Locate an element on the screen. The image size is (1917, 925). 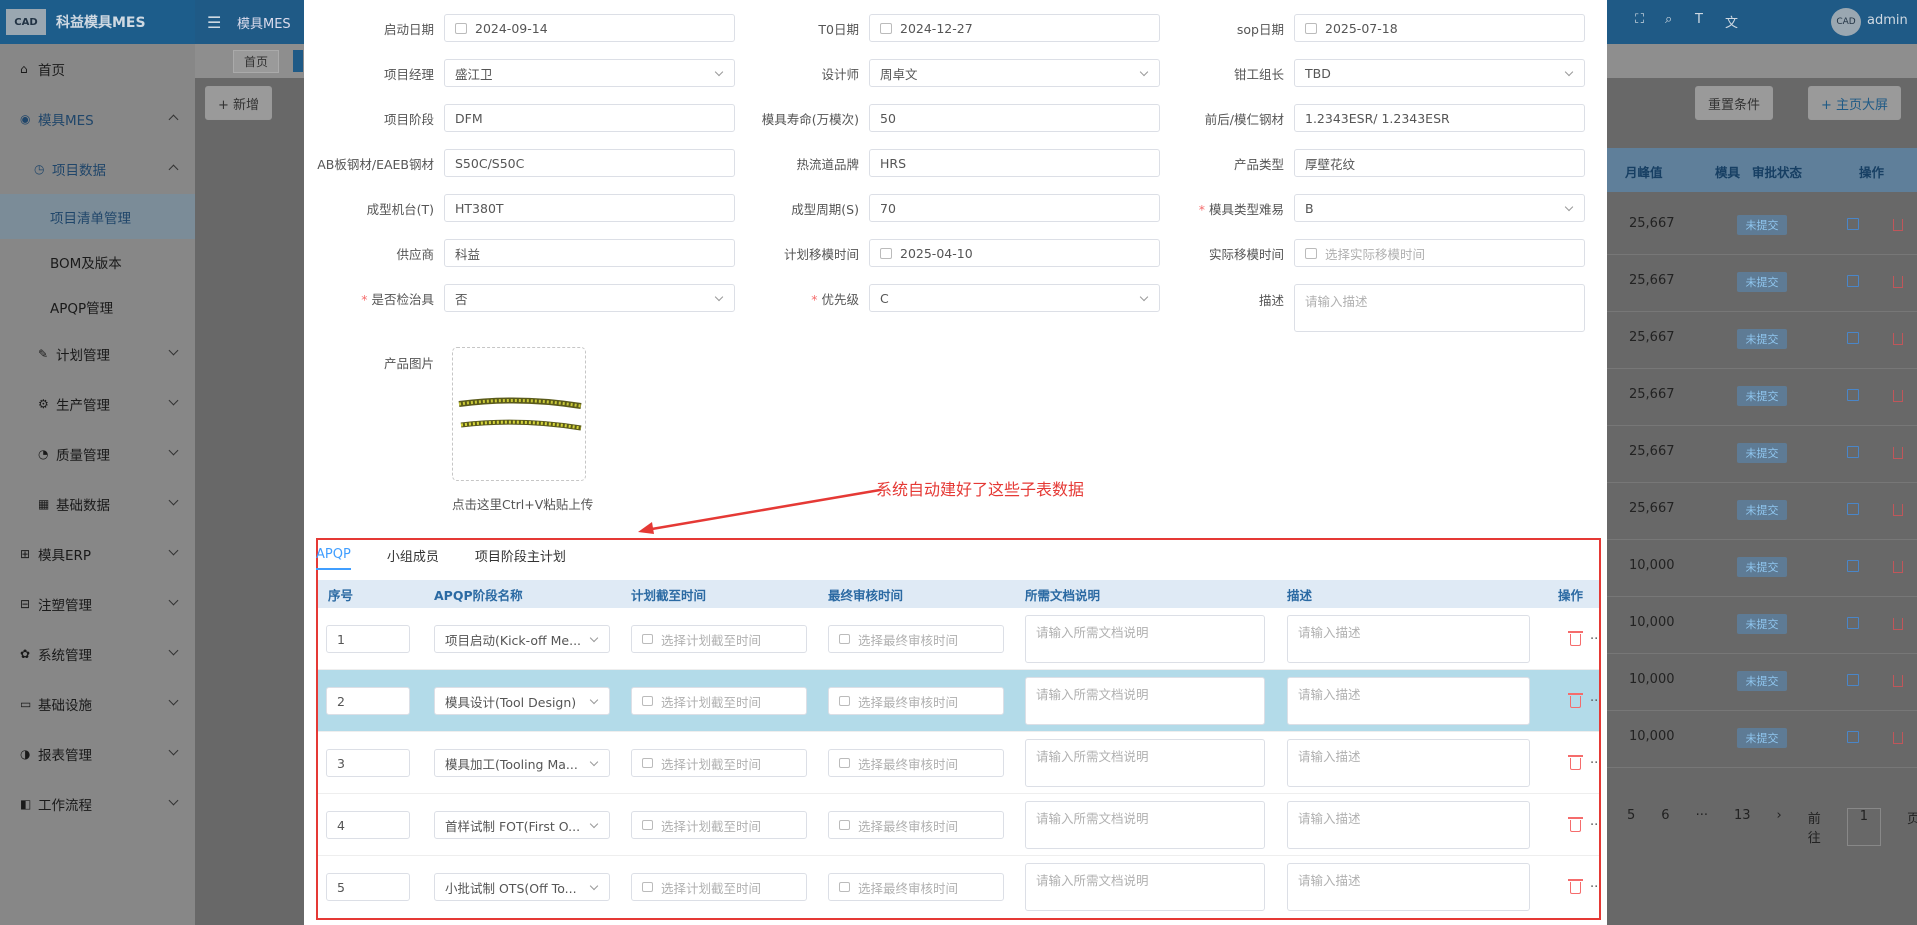
stage-input: DFM is located at coordinates (589, 118).